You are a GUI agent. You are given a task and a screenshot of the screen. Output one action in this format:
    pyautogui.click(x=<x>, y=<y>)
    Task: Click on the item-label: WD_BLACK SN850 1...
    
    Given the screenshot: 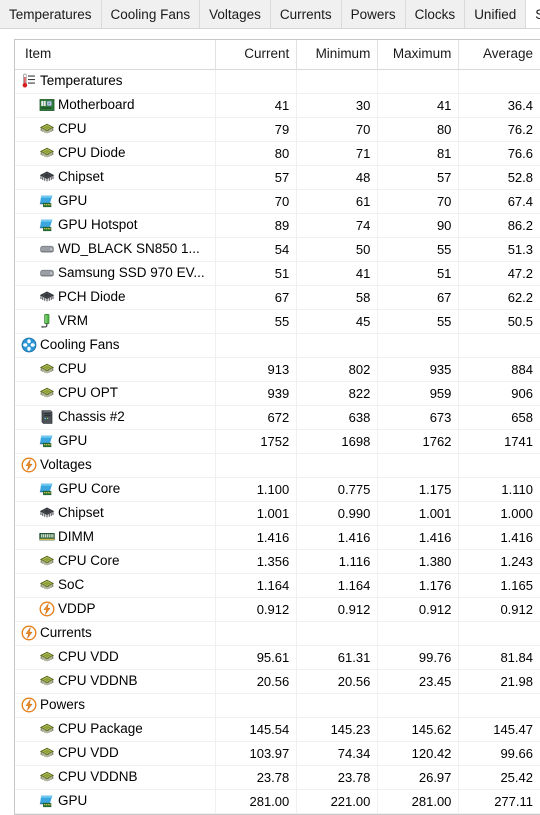 What is the action you would take?
    pyautogui.click(x=129, y=249)
    